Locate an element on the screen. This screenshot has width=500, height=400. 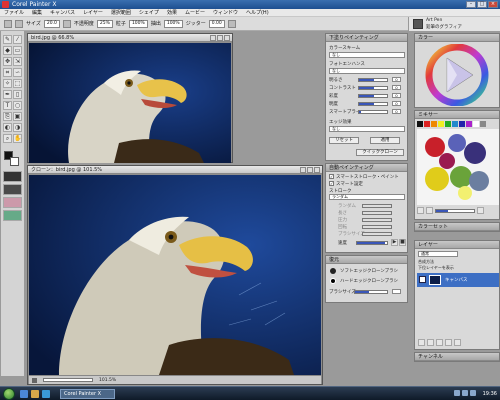
color-wheel is located at coordinates (457, 75).